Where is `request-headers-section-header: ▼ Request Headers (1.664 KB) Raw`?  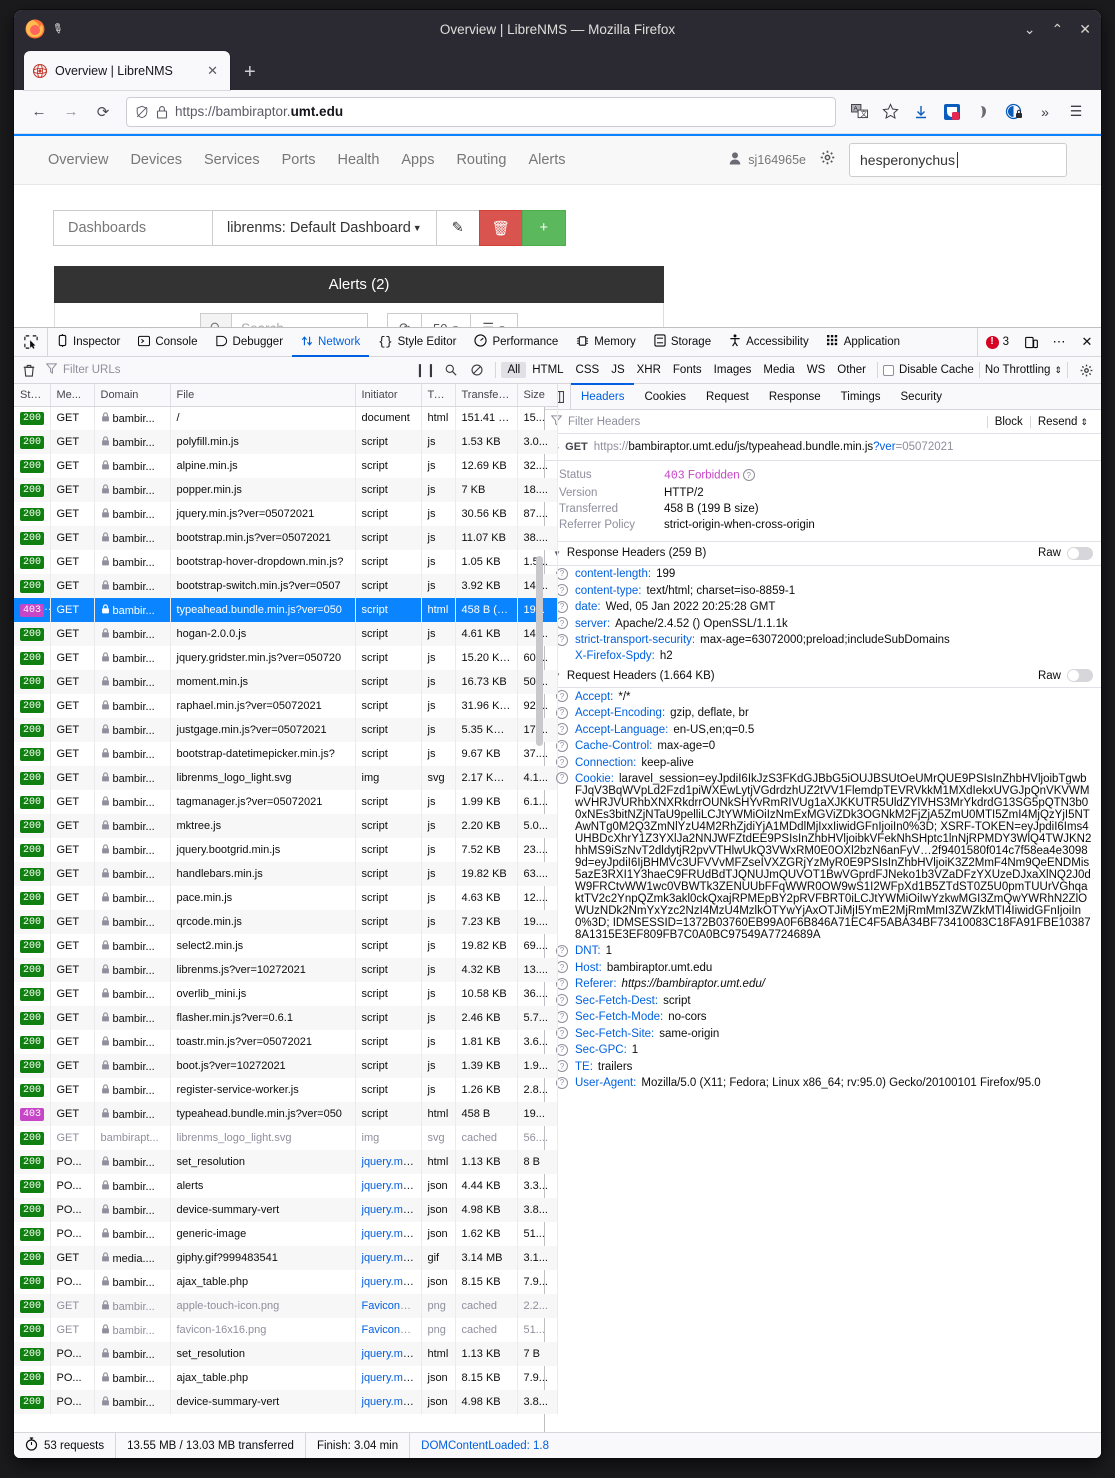
request-headers-section-header: ▼ Request Headers (1.664 KB) Raw is located at coordinates (823, 676).